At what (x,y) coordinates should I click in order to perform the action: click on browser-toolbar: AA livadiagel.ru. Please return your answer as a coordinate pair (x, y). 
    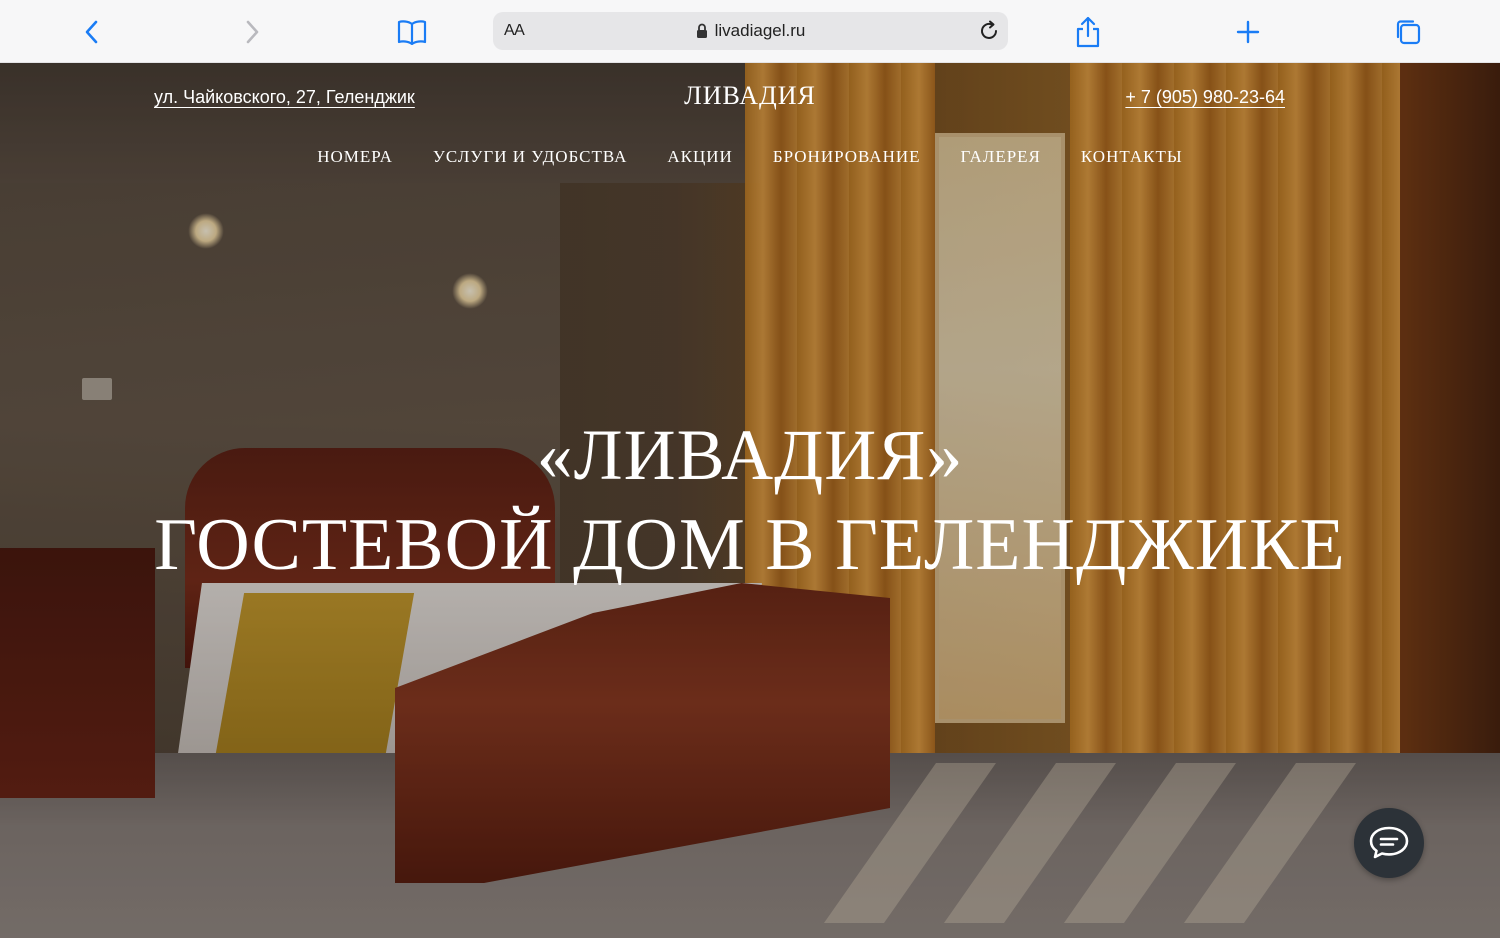
    Looking at the image, I should click on (750, 31).